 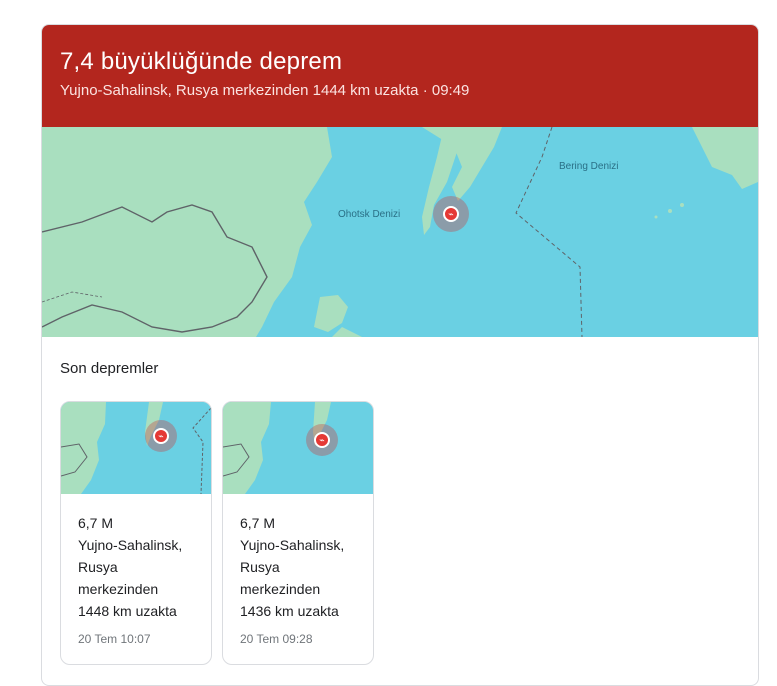 What do you see at coordinates (127, 611) in the screenshot?
I see `recent-quake-location-line: 1448 km uzakta` at bounding box center [127, 611].